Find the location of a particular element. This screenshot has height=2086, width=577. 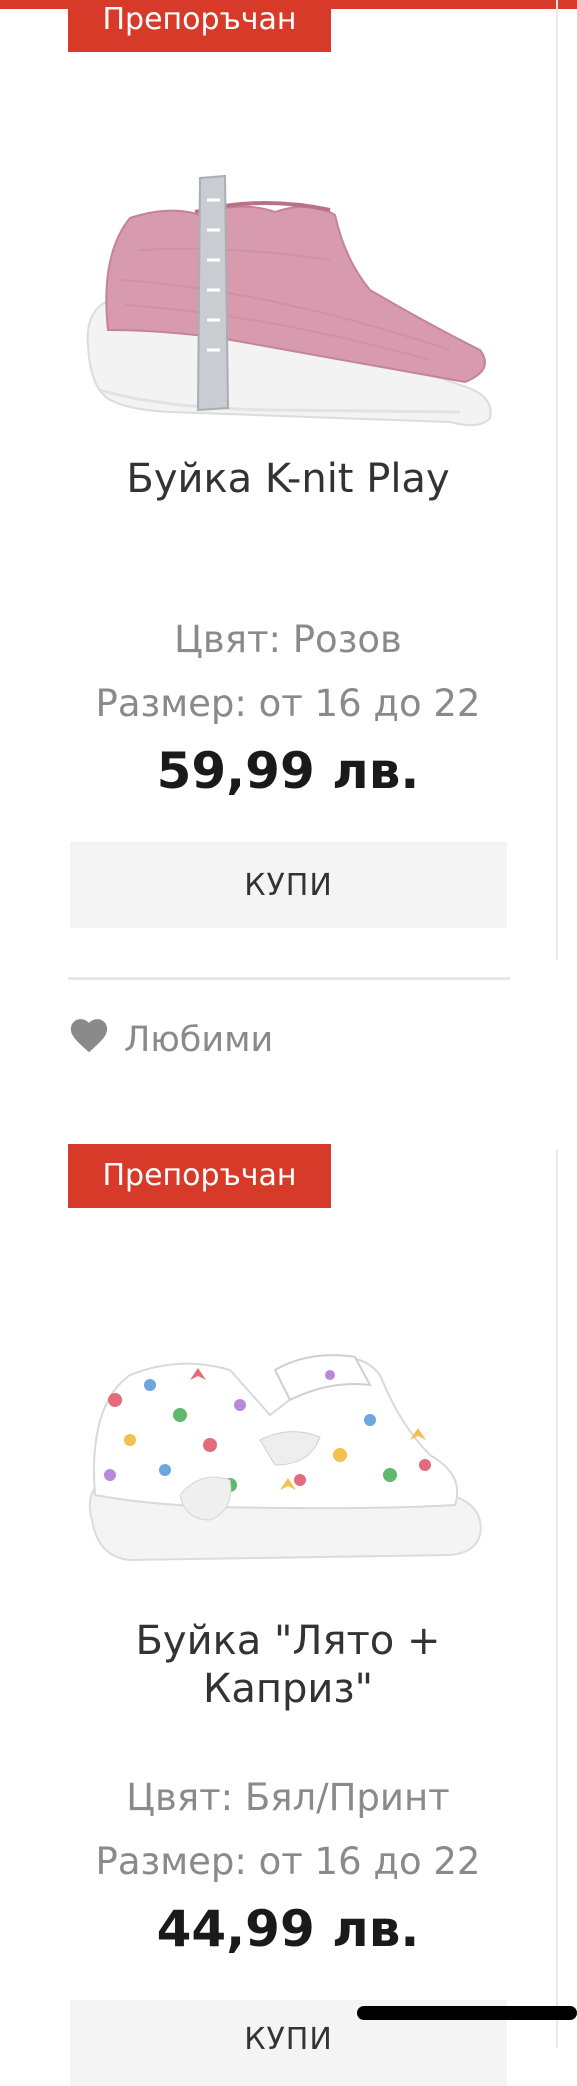

buy-button: КУПИ is located at coordinates (288, 885).